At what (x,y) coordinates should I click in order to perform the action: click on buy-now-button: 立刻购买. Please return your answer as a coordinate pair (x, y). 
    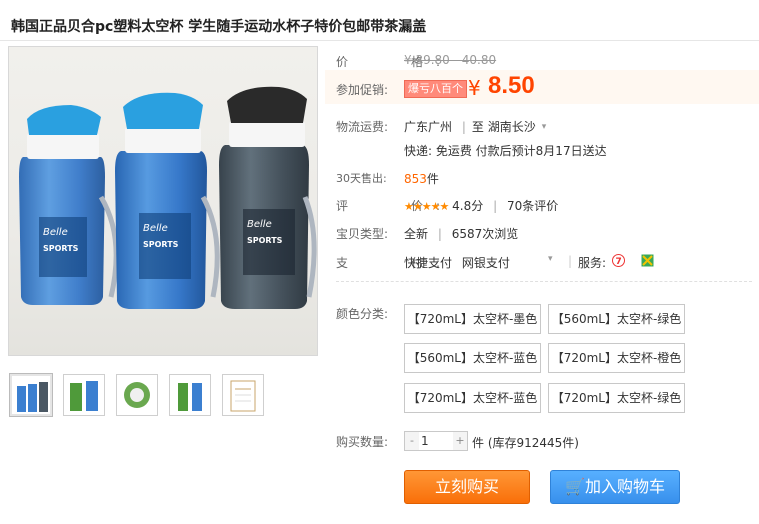
    Looking at the image, I should click on (467, 487).